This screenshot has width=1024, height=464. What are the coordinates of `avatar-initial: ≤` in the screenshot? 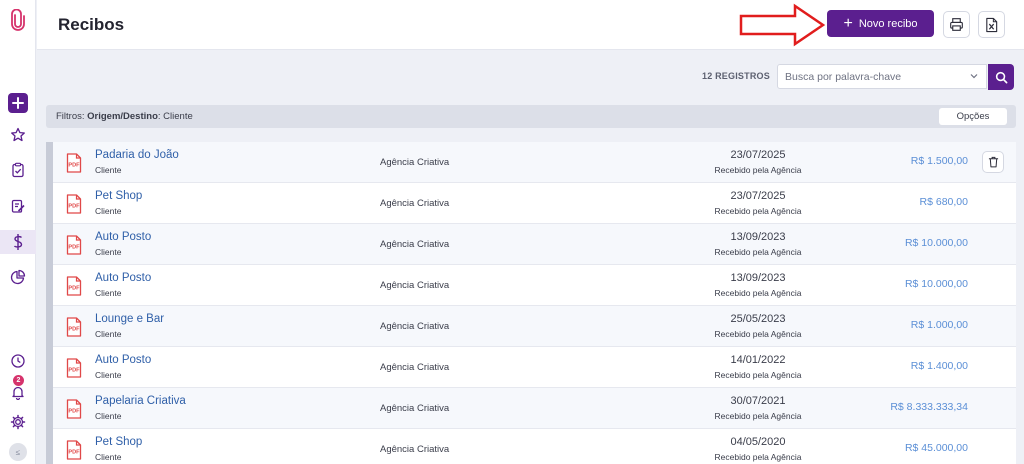 It's located at (18, 452).